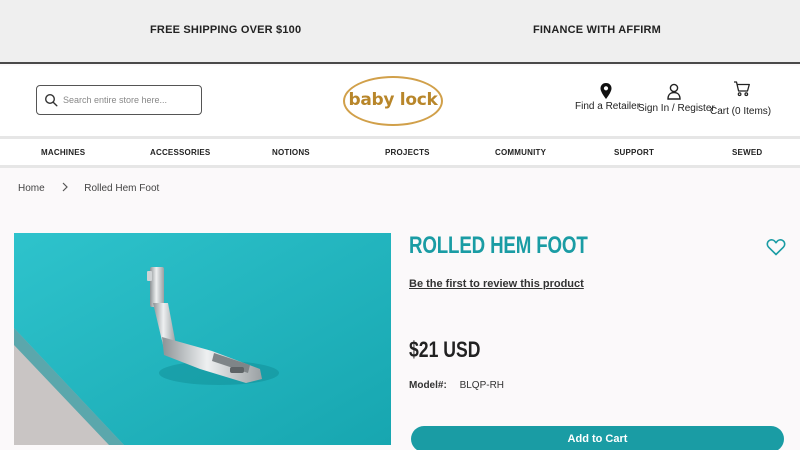 This screenshot has width=800, height=450. I want to click on nav-item-community: COMMUNITY, so click(520, 152).